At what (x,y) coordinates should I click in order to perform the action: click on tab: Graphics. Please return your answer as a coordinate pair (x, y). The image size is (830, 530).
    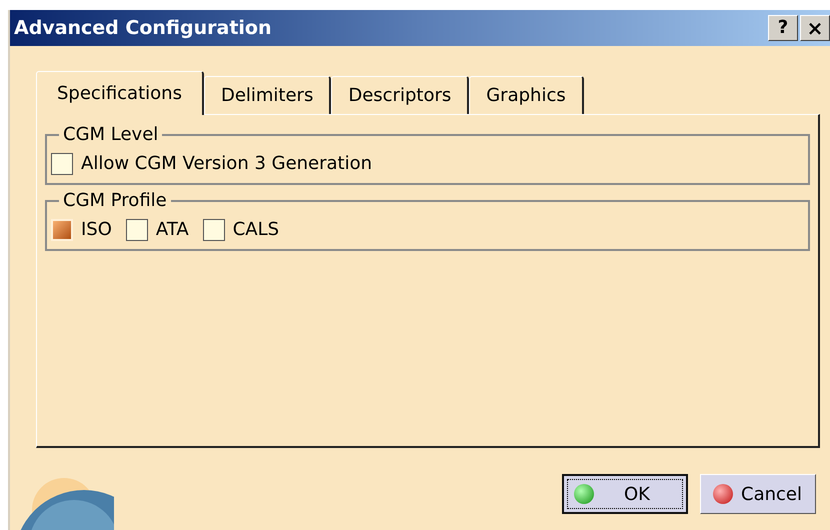
    Looking at the image, I should click on (526, 95).